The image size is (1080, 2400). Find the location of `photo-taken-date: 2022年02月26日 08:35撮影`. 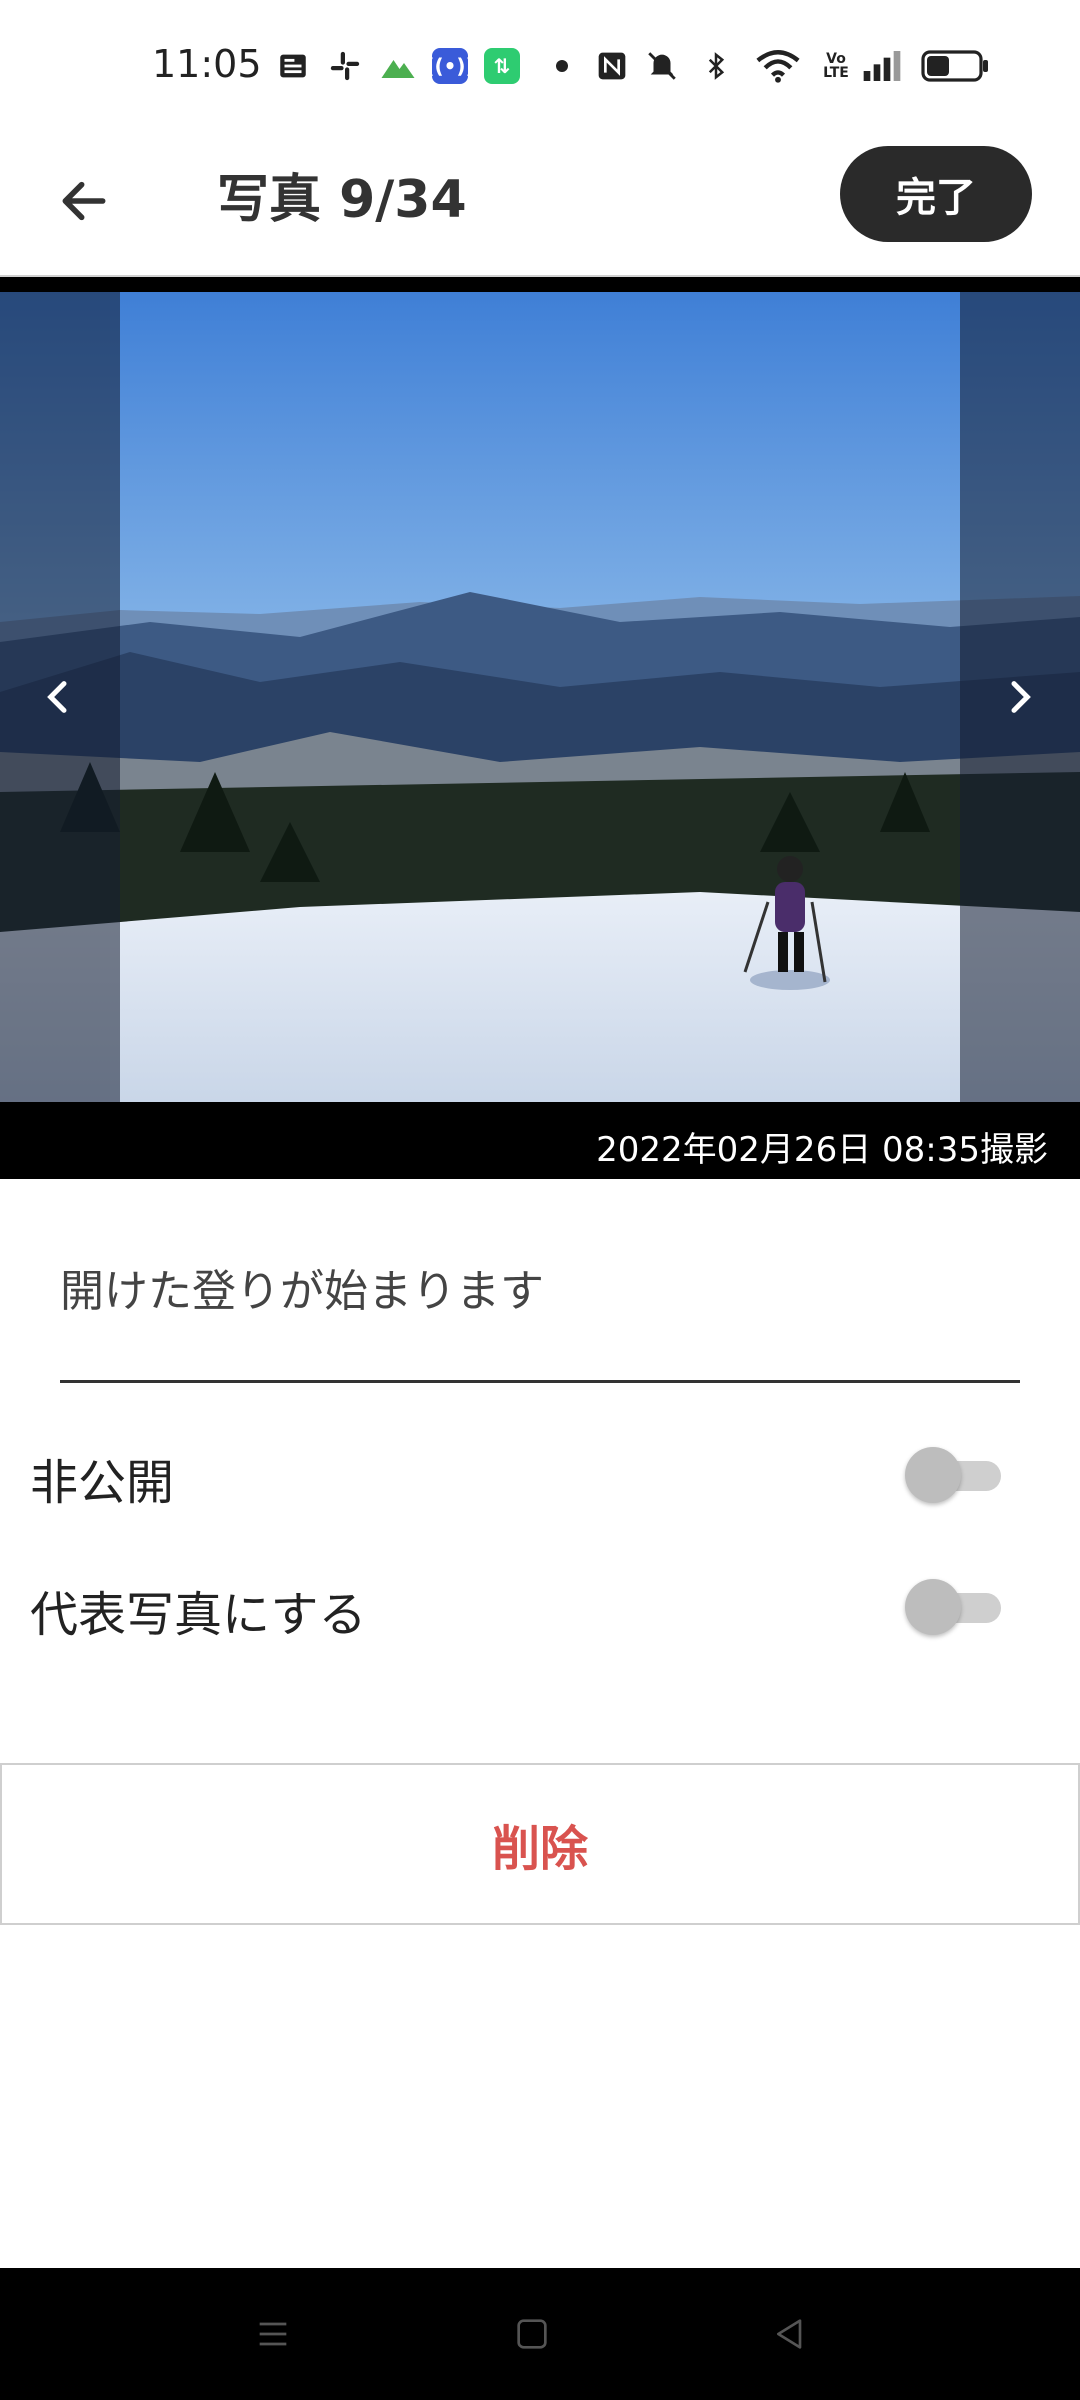

photo-taken-date: 2022年02月26日 08:35撮影 is located at coordinates (822, 1150).